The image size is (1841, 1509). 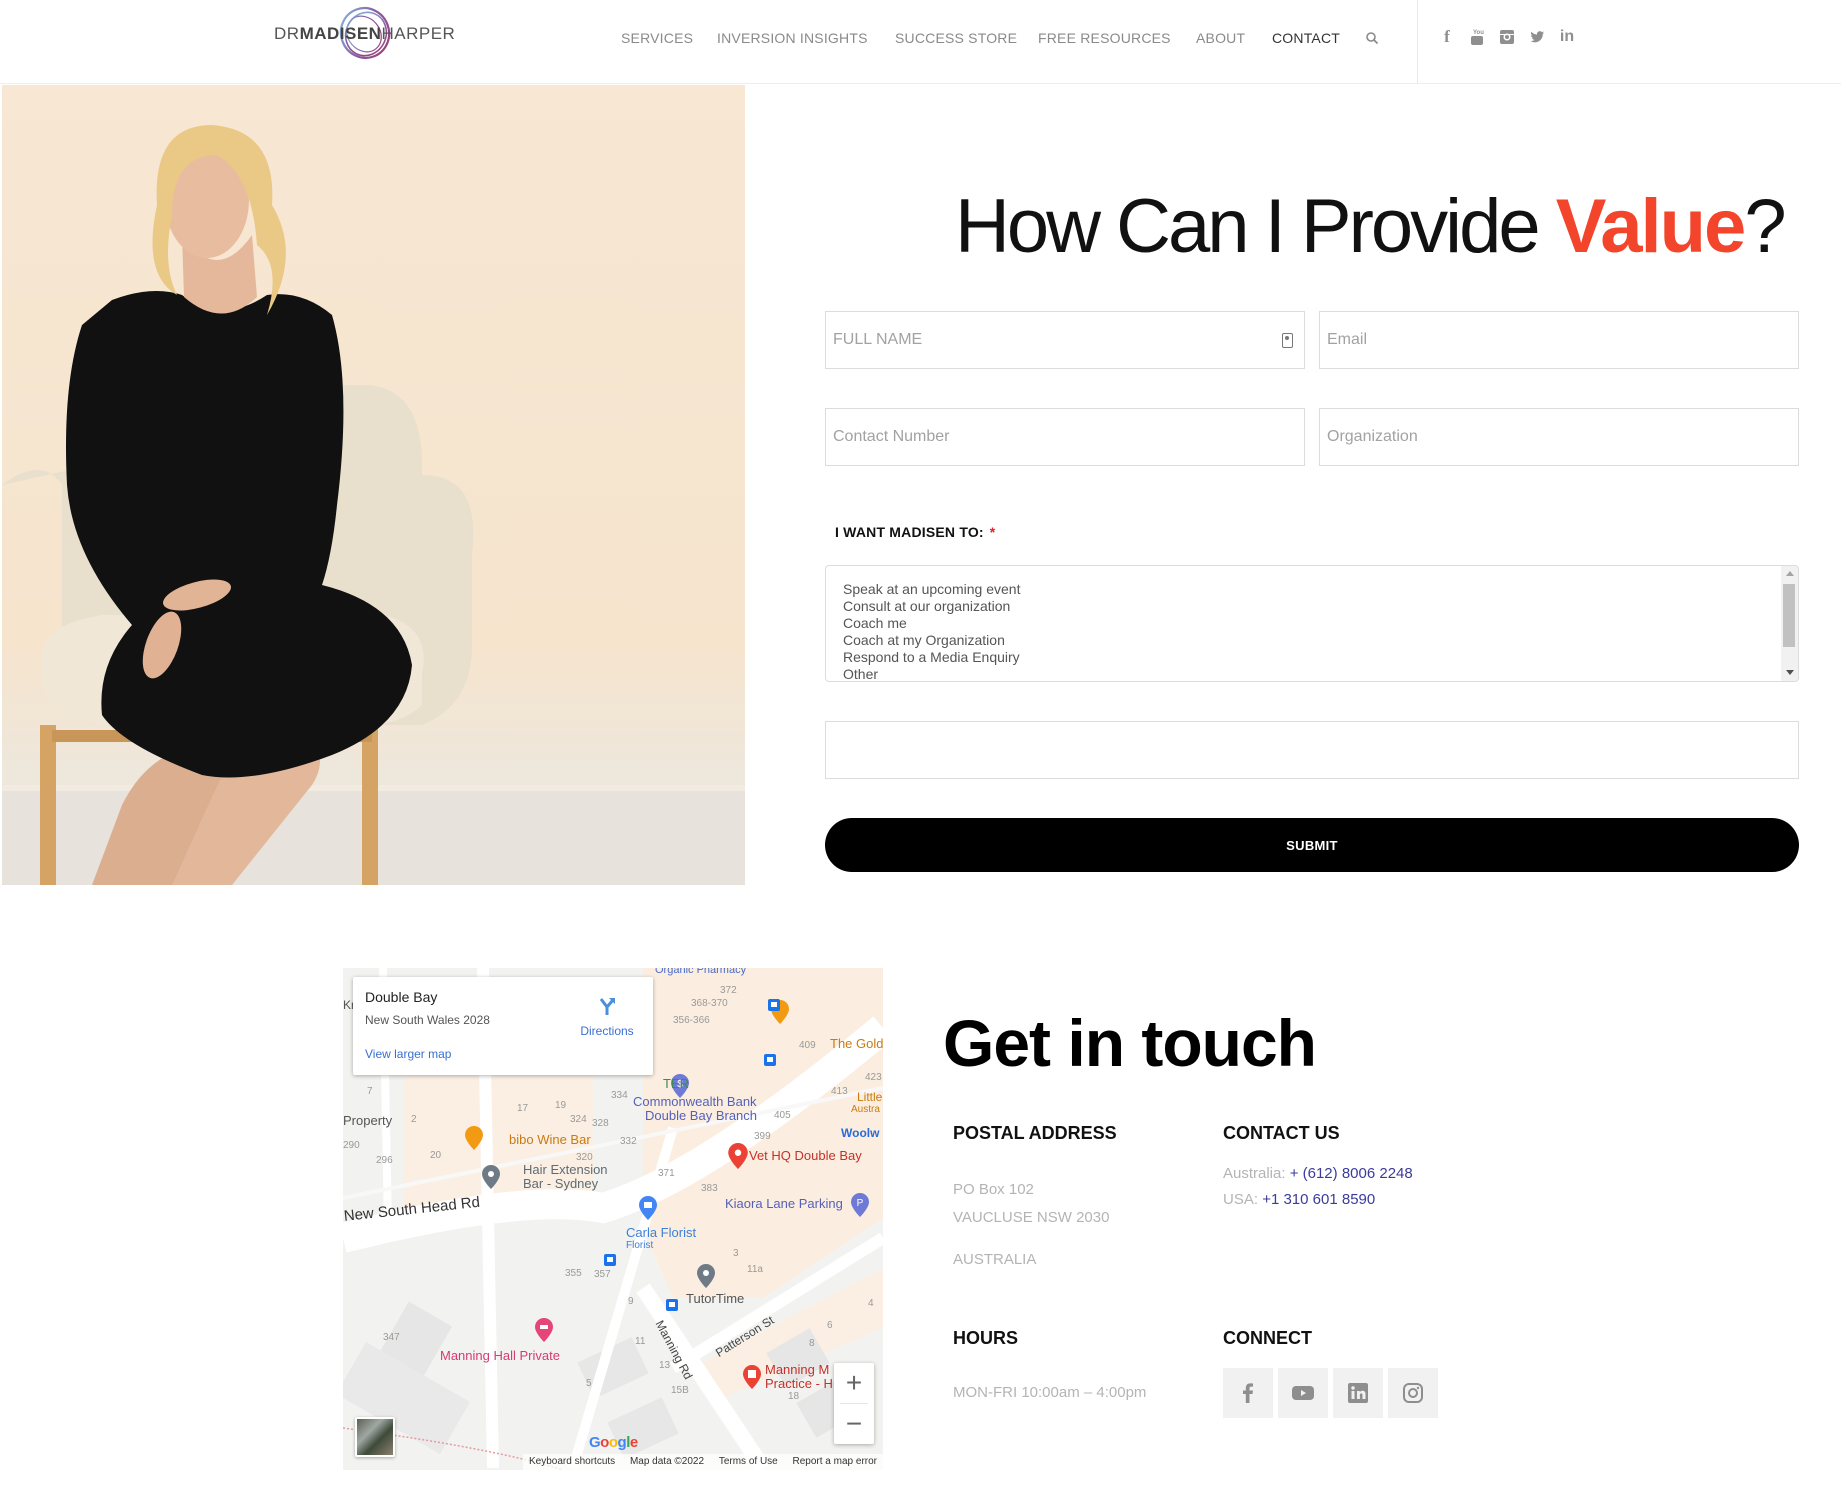 I want to click on nav-success-store: SUCCESS STORE, so click(x=956, y=38).